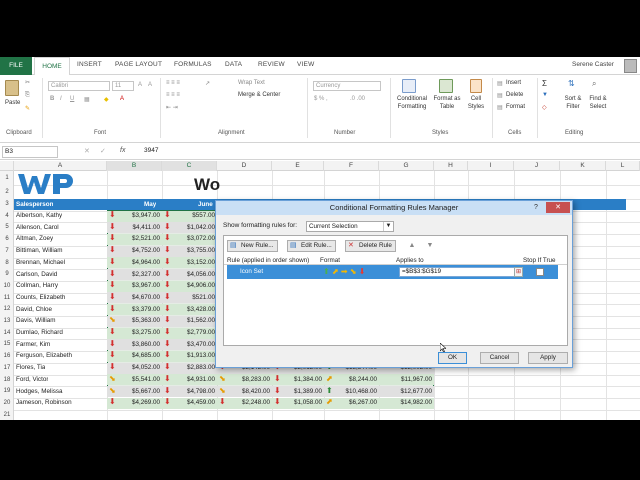 Image resolution: width=640 pixels, height=480 pixels. Describe the element at coordinates (515, 107) in the screenshot. I see `format-cells-button: Format` at that location.